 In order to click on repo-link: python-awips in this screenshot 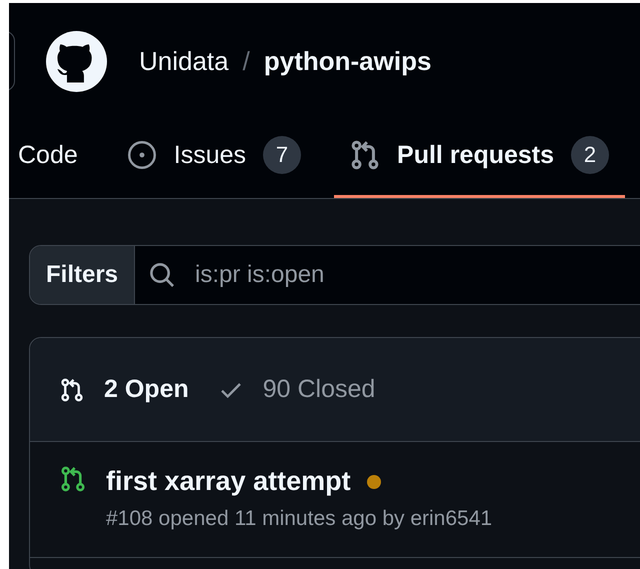, I will do `click(348, 61)`.